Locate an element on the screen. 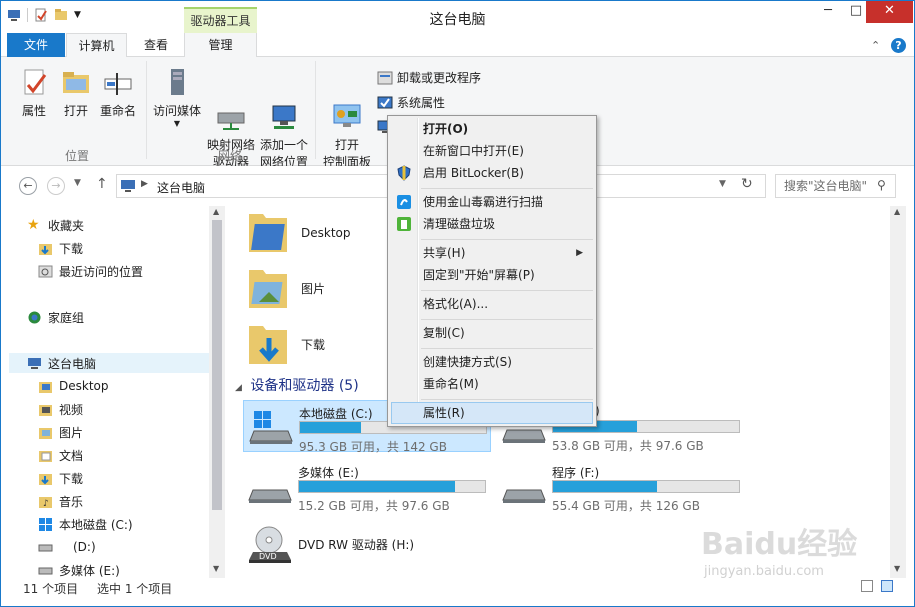 The image size is (915, 607). nav-downloads-pc: 下载 is located at coordinates (60, 478).